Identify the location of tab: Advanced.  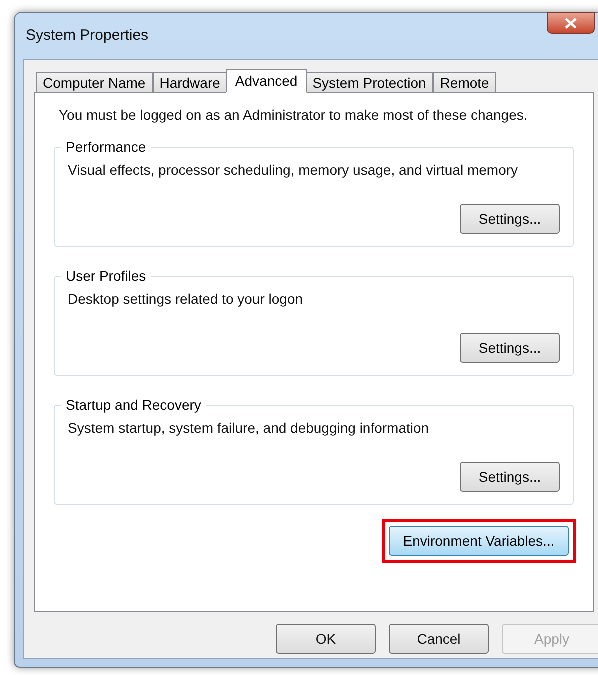
(266, 81).